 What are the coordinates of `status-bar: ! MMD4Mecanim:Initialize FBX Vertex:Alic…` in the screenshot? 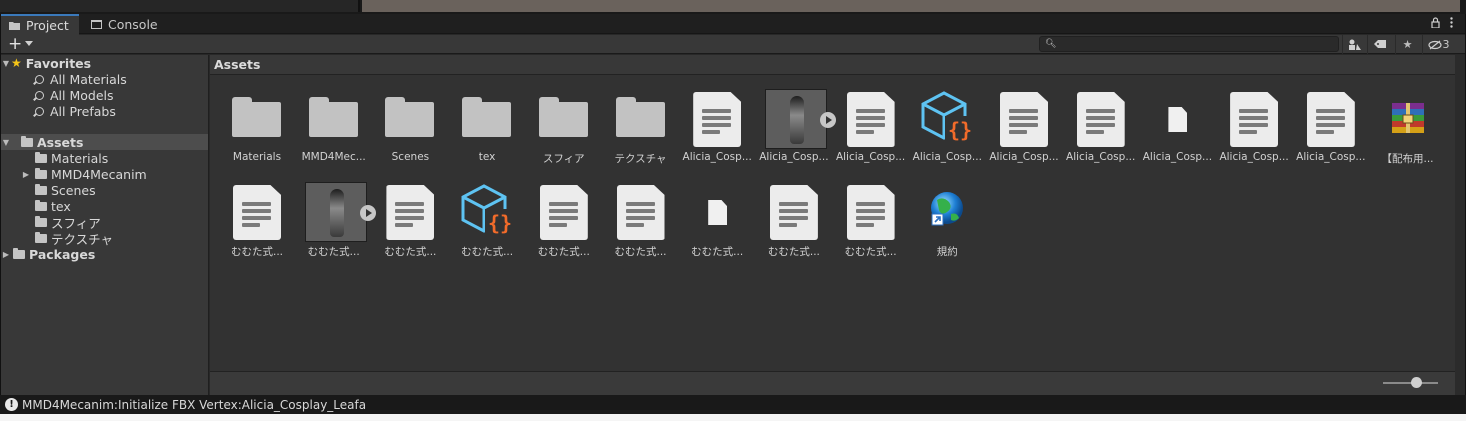 It's located at (733, 404).